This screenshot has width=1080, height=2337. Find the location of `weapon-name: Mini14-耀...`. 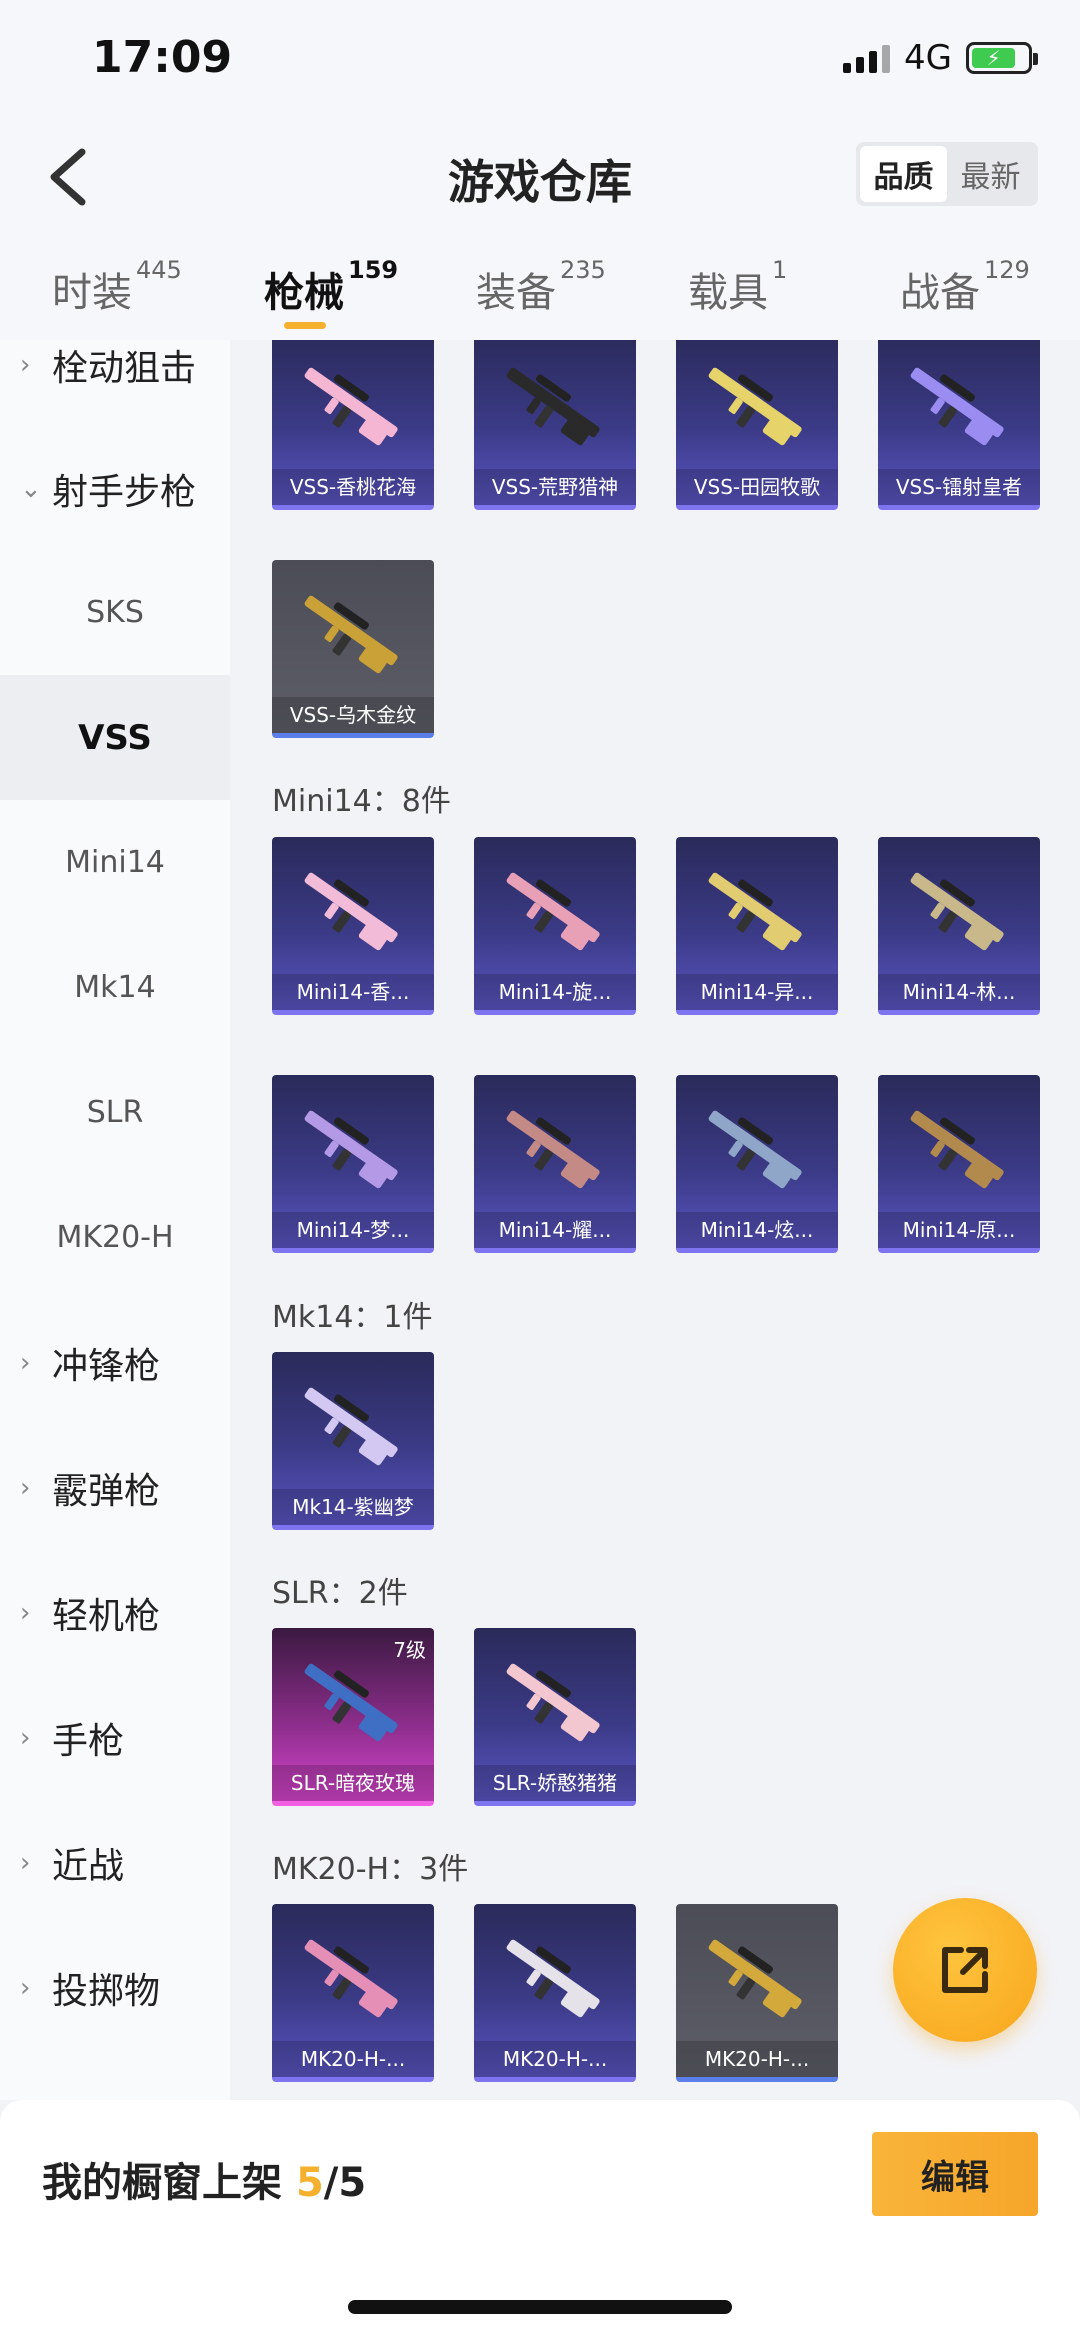

weapon-name: Mini14-耀... is located at coordinates (555, 1230).